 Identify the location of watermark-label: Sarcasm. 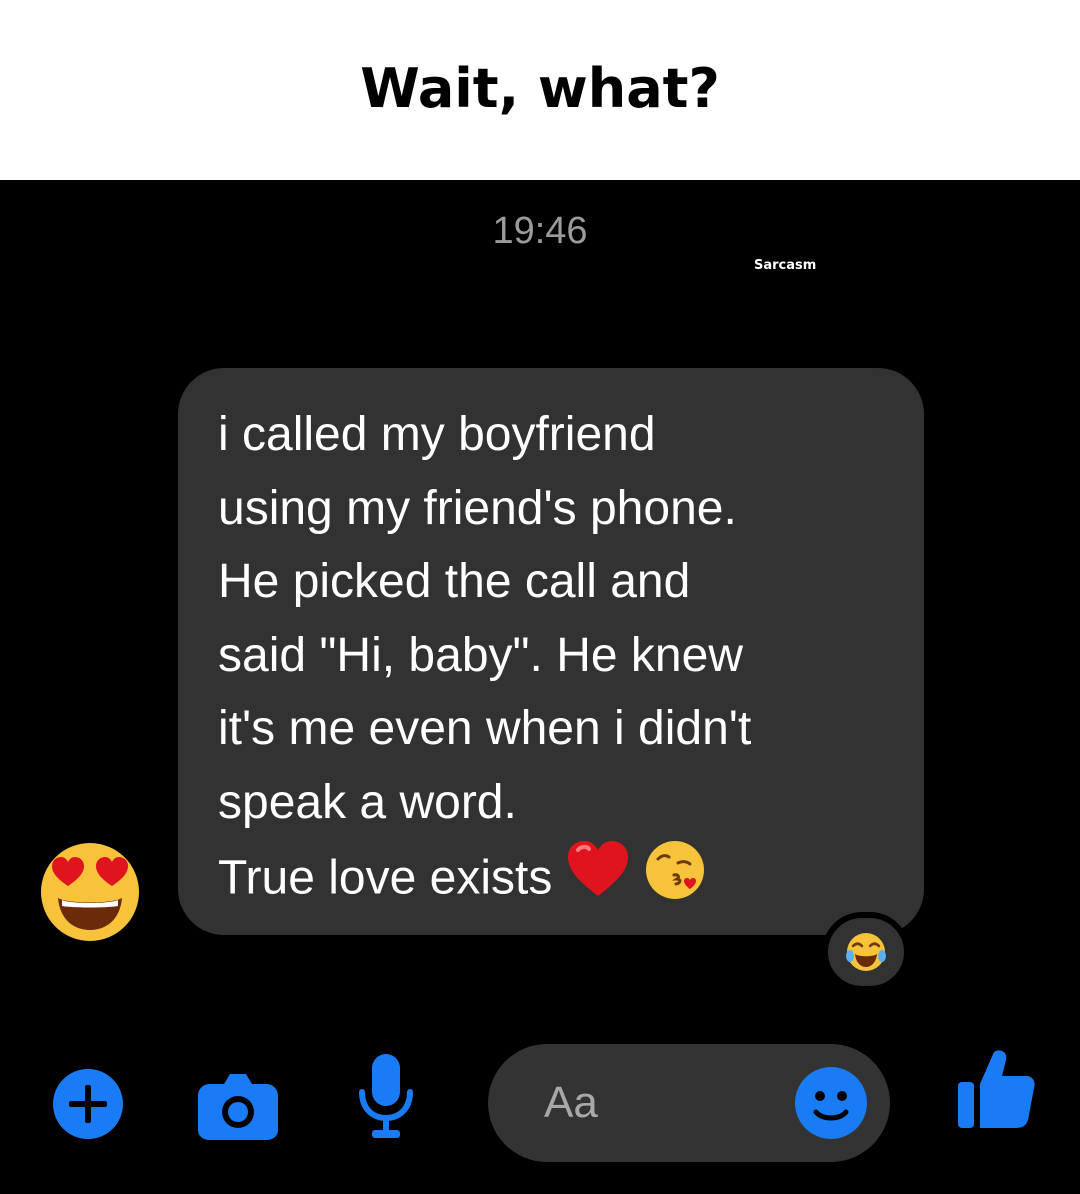
(785, 265).